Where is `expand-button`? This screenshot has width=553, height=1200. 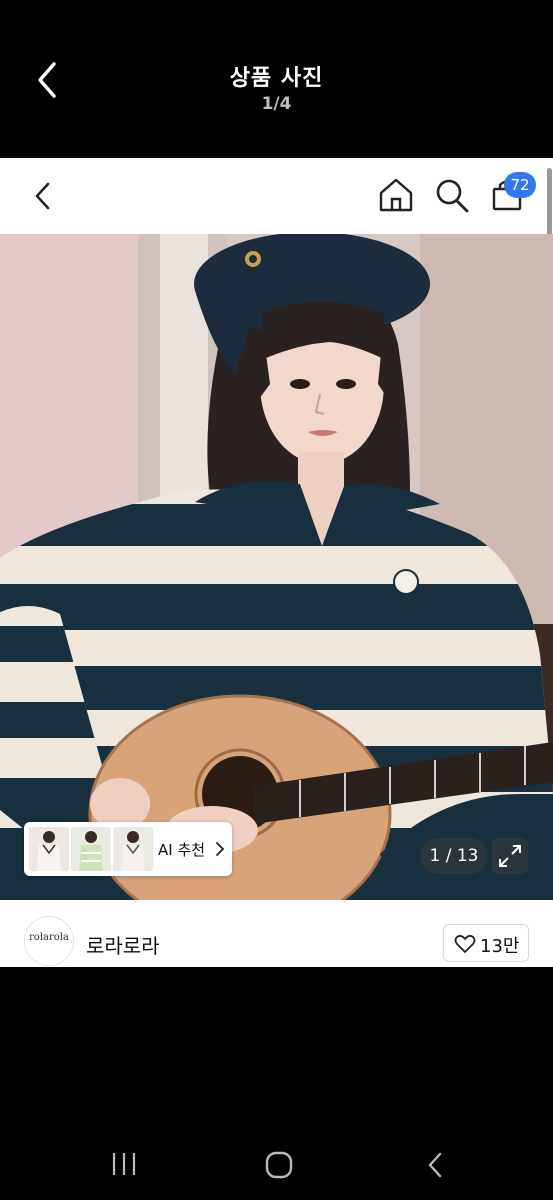 expand-button is located at coordinates (510, 856).